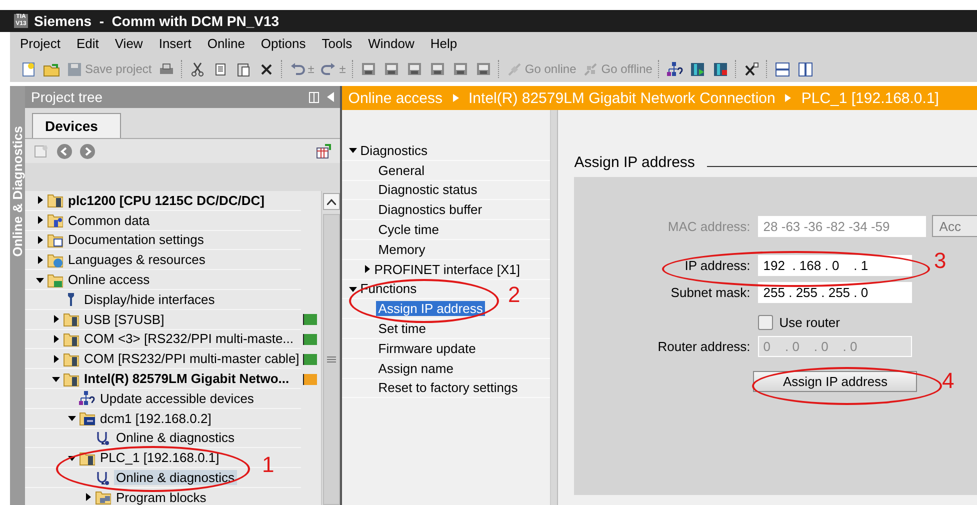 The width and height of the screenshot is (977, 505). What do you see at coordinates (64, 151) in the screenshot?
I see `back-icon` at bounding box center [64, 151].